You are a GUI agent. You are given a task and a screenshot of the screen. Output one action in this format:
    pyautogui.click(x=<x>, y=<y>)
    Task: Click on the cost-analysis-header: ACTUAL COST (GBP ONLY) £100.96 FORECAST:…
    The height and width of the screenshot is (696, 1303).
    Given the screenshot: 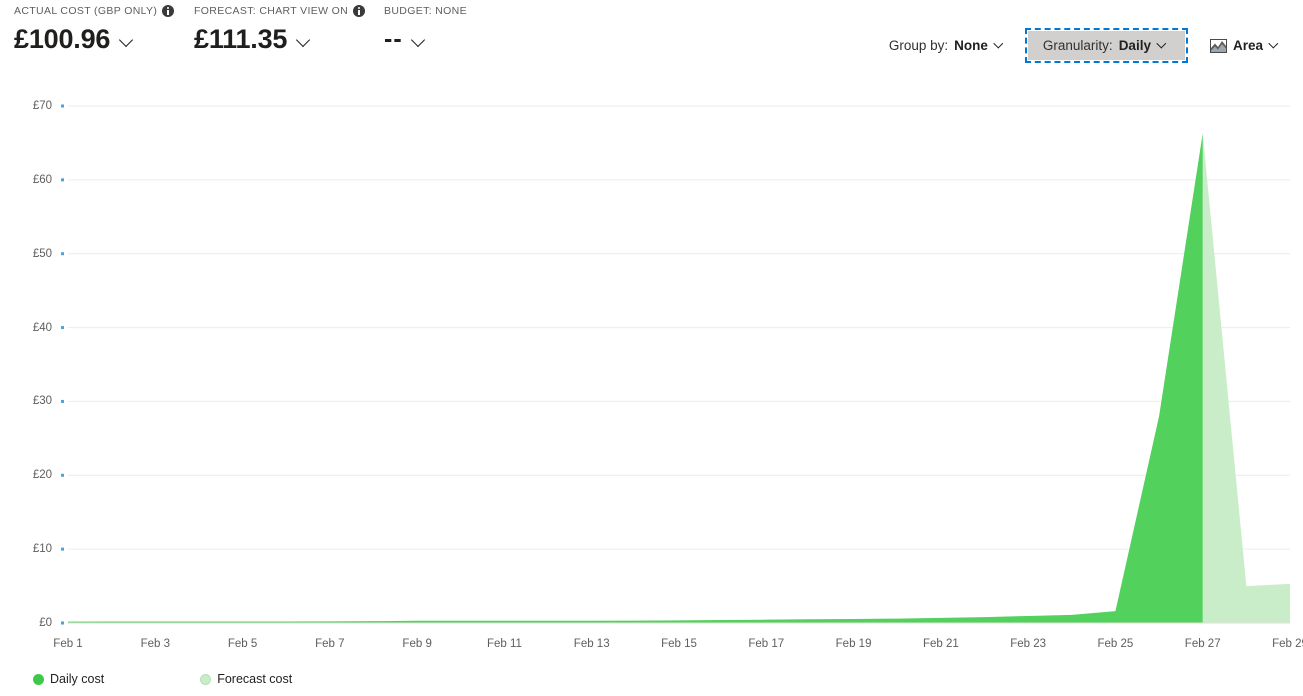 What is the action you would take?
    pyautogui.click(x=651, y=36)
    